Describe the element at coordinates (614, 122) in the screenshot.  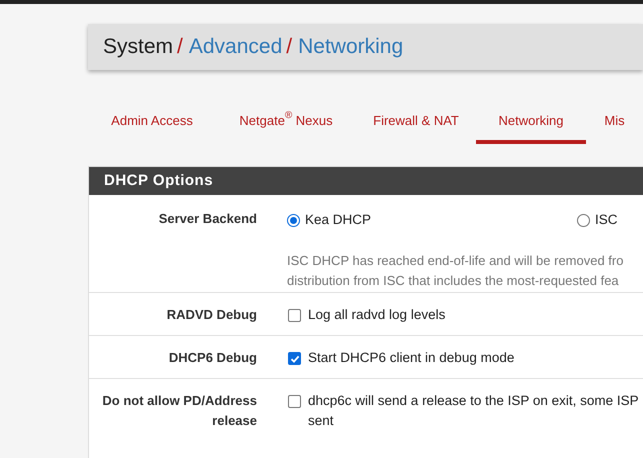
I see `tab: Mis` at that location.